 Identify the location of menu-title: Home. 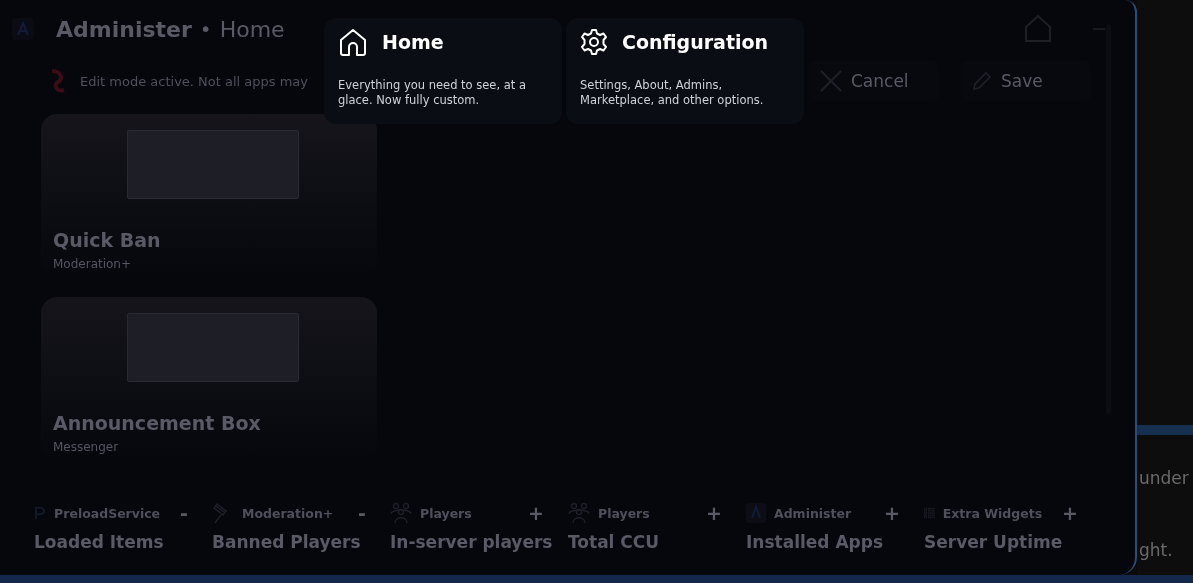
(413, 42).